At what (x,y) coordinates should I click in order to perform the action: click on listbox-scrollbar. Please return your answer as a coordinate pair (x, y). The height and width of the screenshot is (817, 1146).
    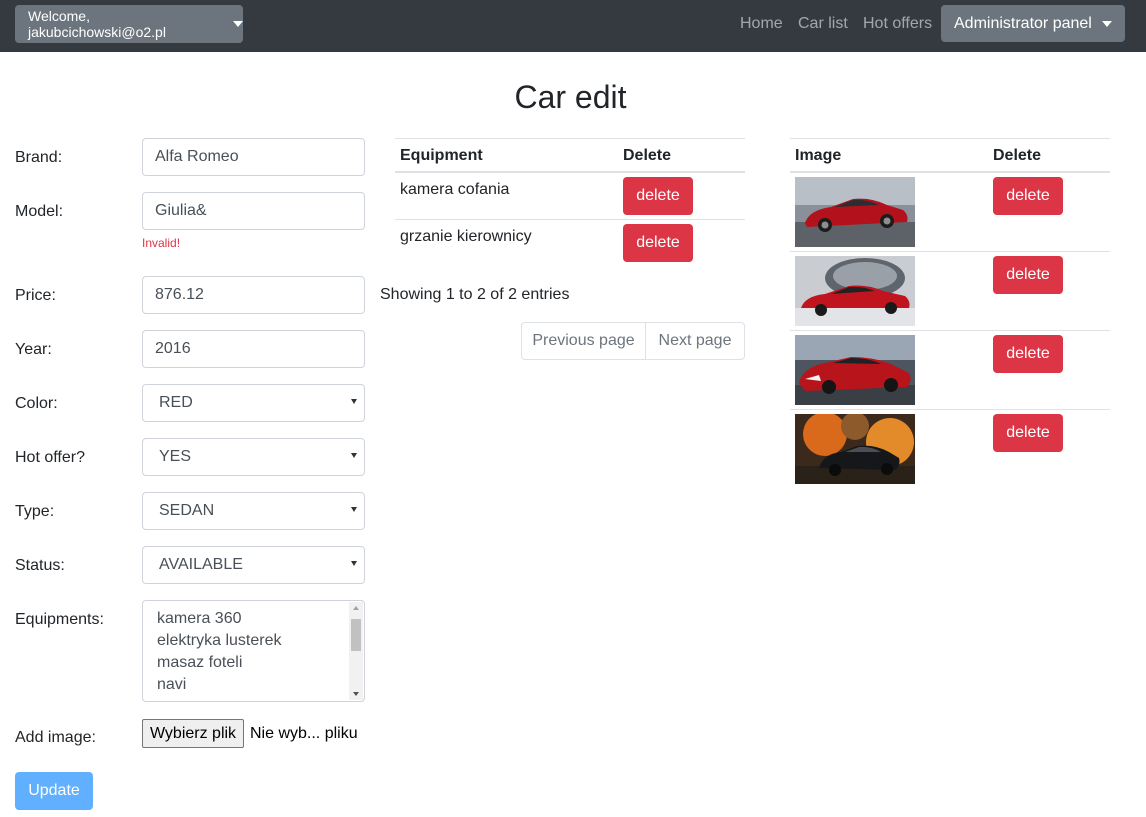
    Looking at the image, I should click on (356, 651).